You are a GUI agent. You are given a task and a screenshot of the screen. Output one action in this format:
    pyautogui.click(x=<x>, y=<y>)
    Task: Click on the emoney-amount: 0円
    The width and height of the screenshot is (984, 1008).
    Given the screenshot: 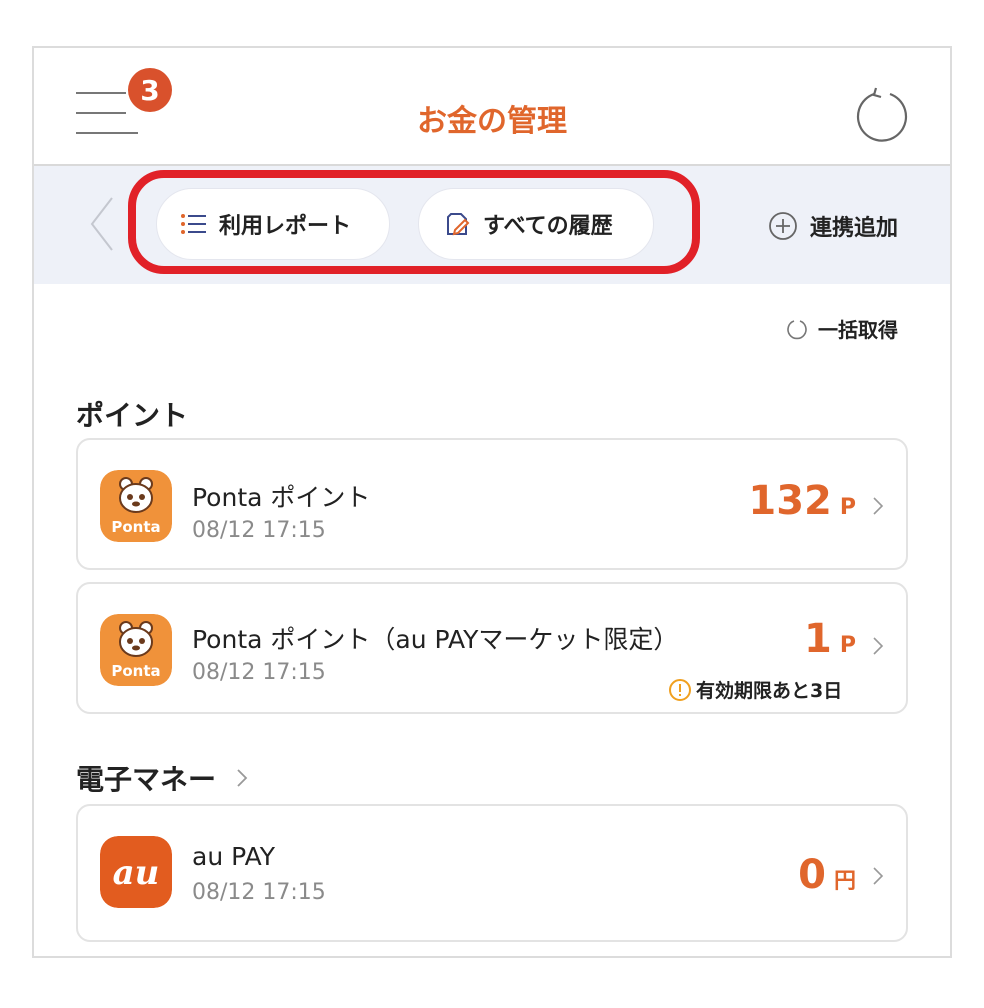 What is the action you would take?
    pyautogui.click(x=827, y=875)
    